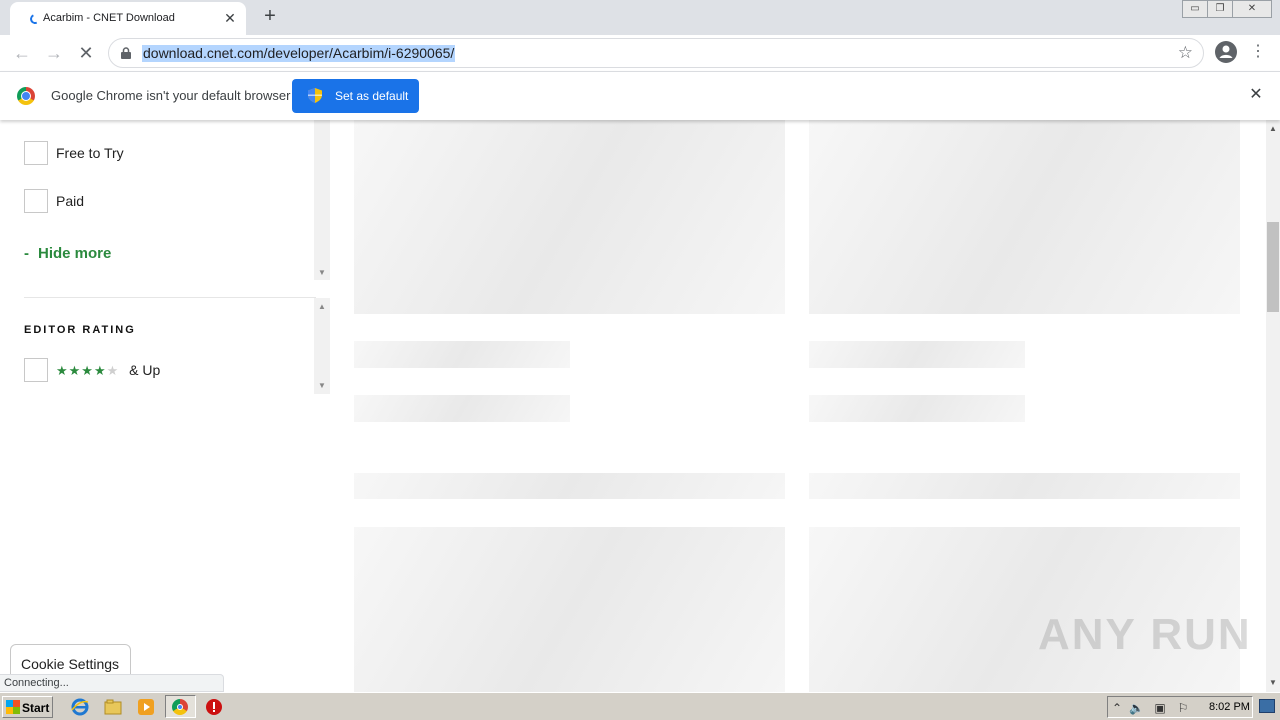 The image size is (1280, 720). I want to click on close-window-button: ✕, so click(1252, 9).